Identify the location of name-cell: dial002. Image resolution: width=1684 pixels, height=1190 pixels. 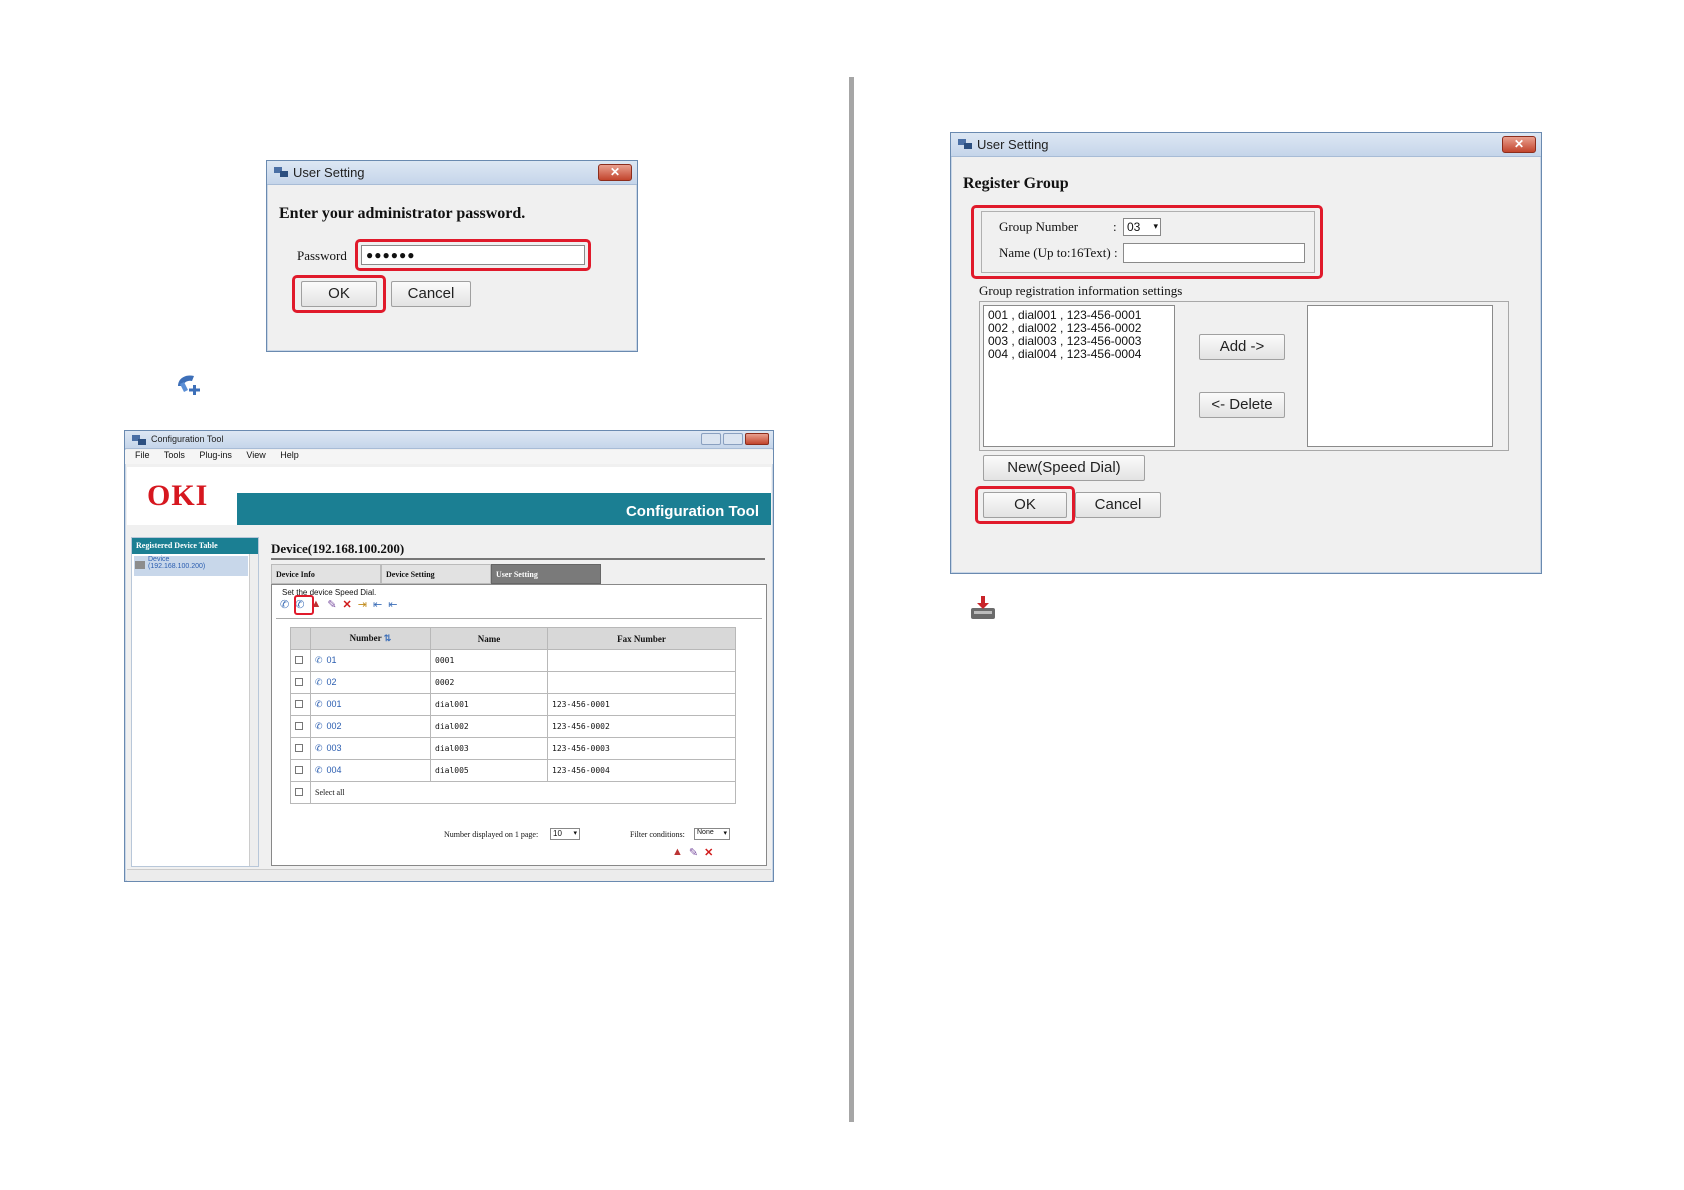
(489, 726).